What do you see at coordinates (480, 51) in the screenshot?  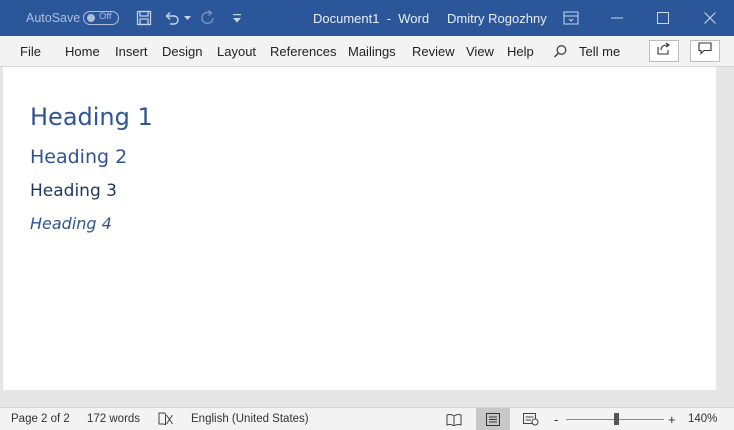 I see `tab-view: View` at bounding box center [480, 51].